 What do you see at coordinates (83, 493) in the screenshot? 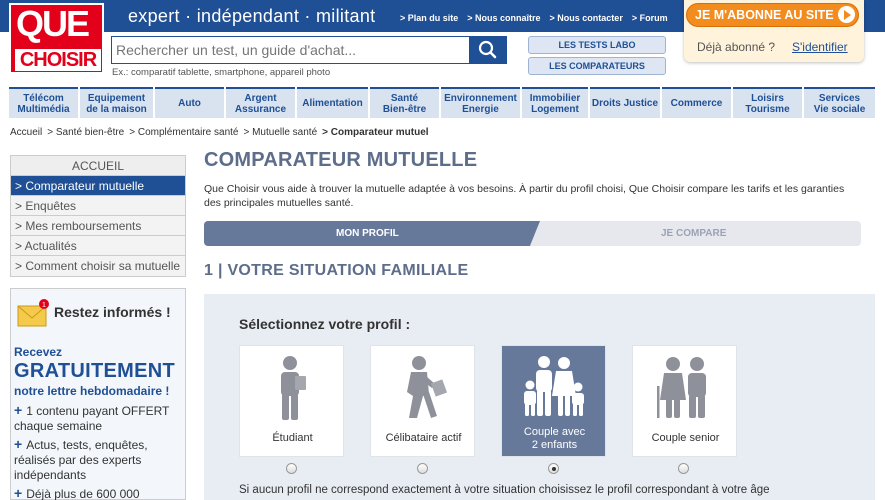
I see `newsletter-benefit-3: Déjà plus de 600 000` at bounding box center [83, 493].